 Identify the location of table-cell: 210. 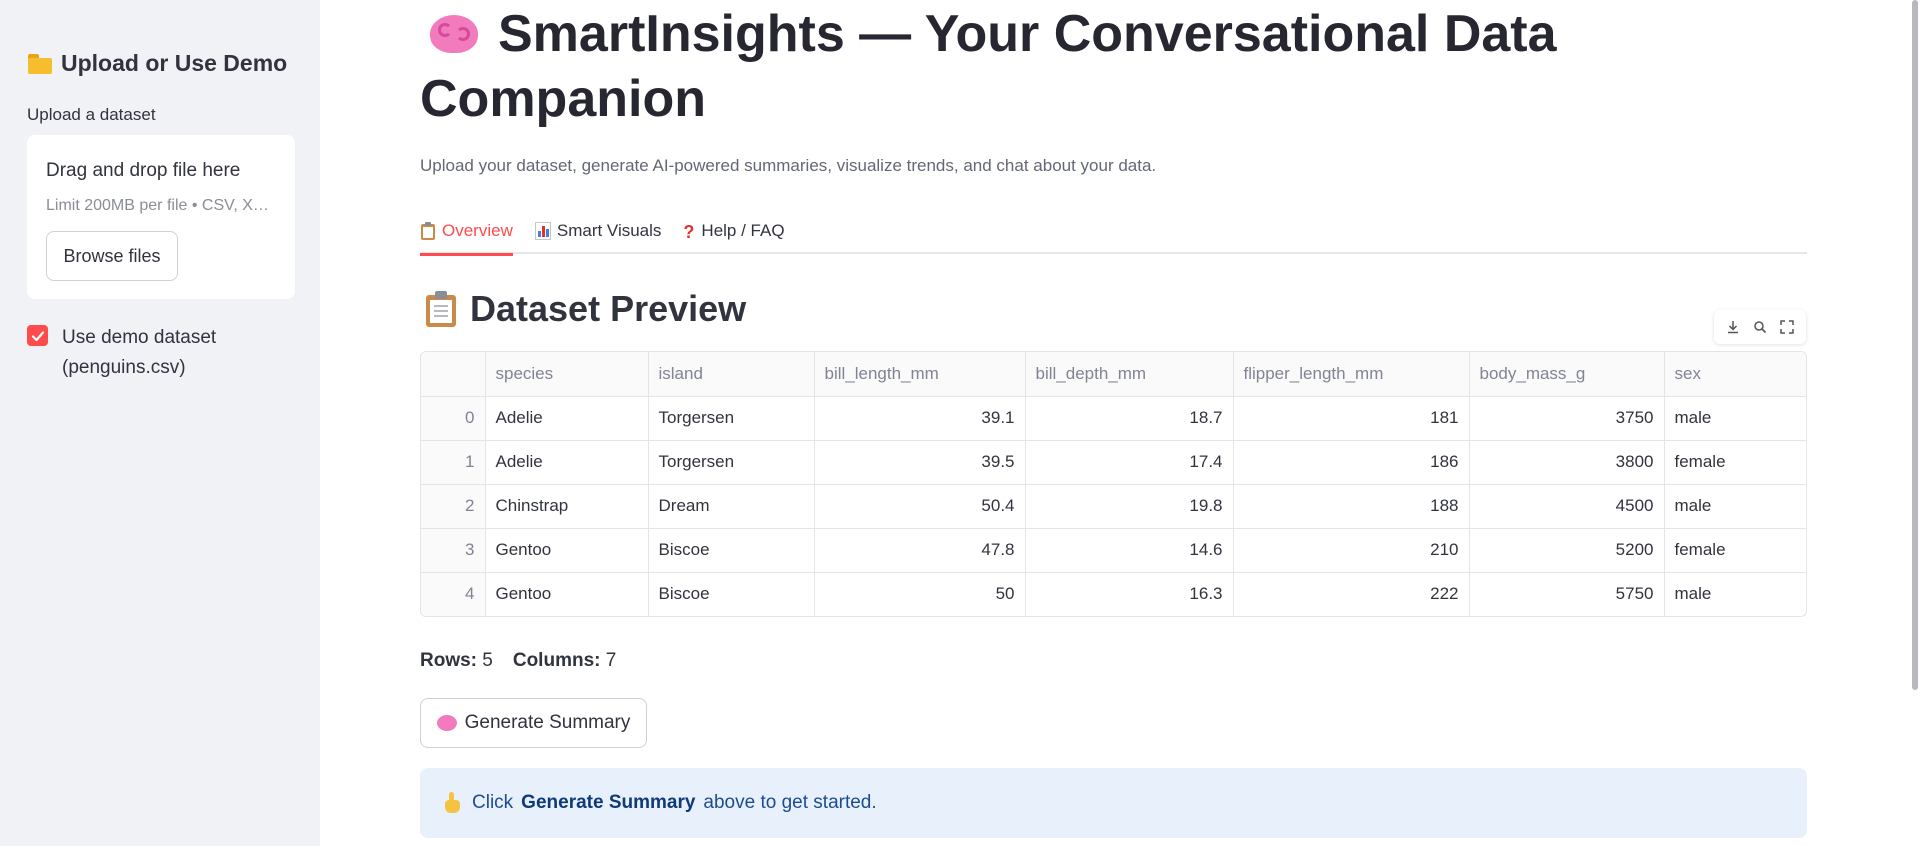
(1351, 550).